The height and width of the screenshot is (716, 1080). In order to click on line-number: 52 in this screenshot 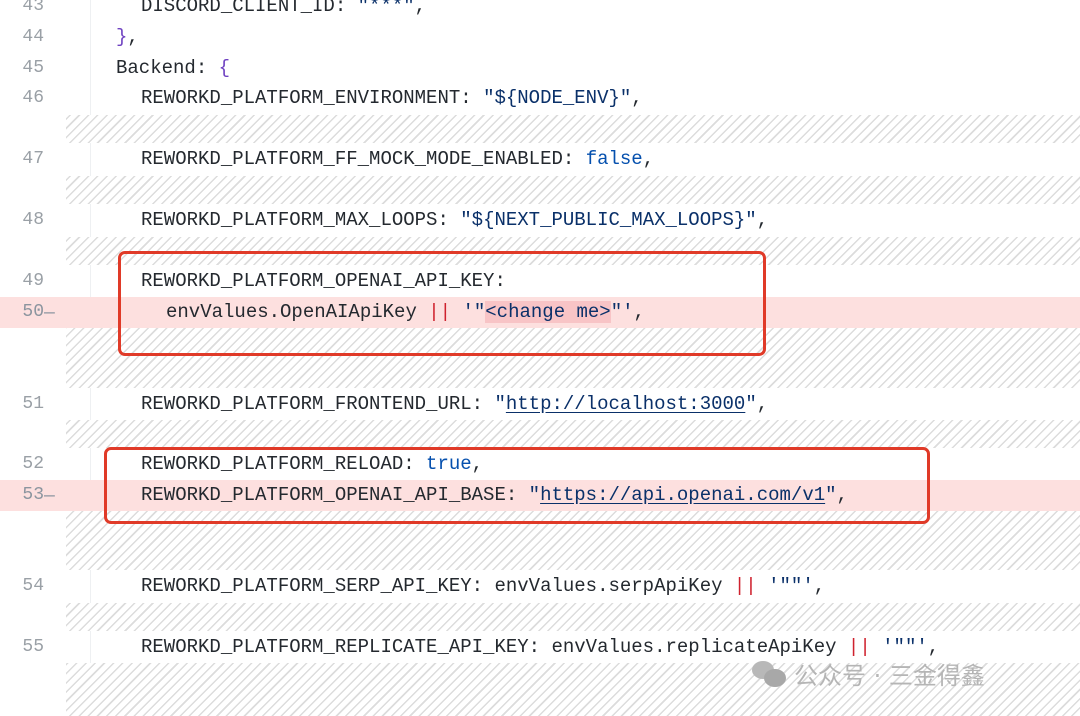, I will do `click(33, 464)`.